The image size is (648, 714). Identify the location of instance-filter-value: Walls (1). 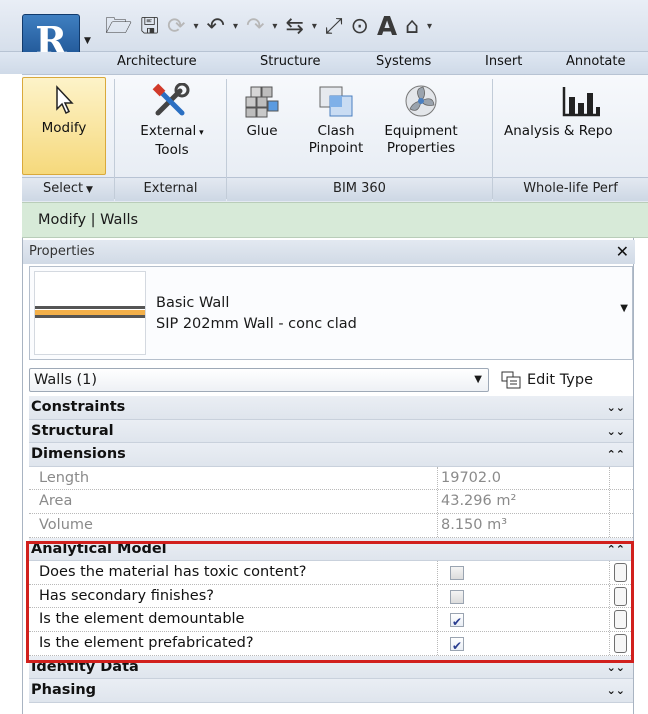
(66, 380).